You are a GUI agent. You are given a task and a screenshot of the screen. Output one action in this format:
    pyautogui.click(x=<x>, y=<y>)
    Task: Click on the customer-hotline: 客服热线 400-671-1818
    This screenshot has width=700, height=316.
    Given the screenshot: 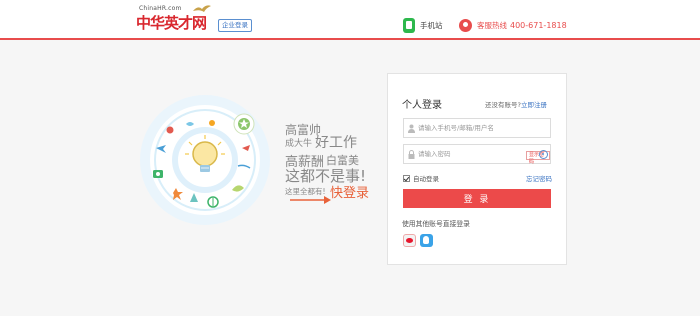 What is the action you would take?
    pyautogui.click(x=513, y=25)
    